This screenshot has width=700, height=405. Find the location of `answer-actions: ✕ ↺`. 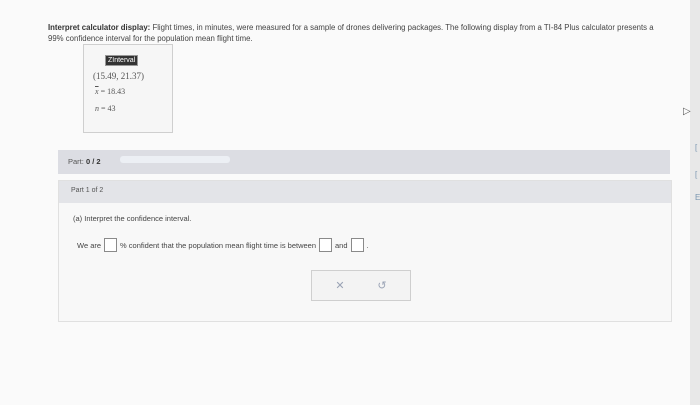

answer-actions: ✕ ↺ is located at coordinates (361, 285).